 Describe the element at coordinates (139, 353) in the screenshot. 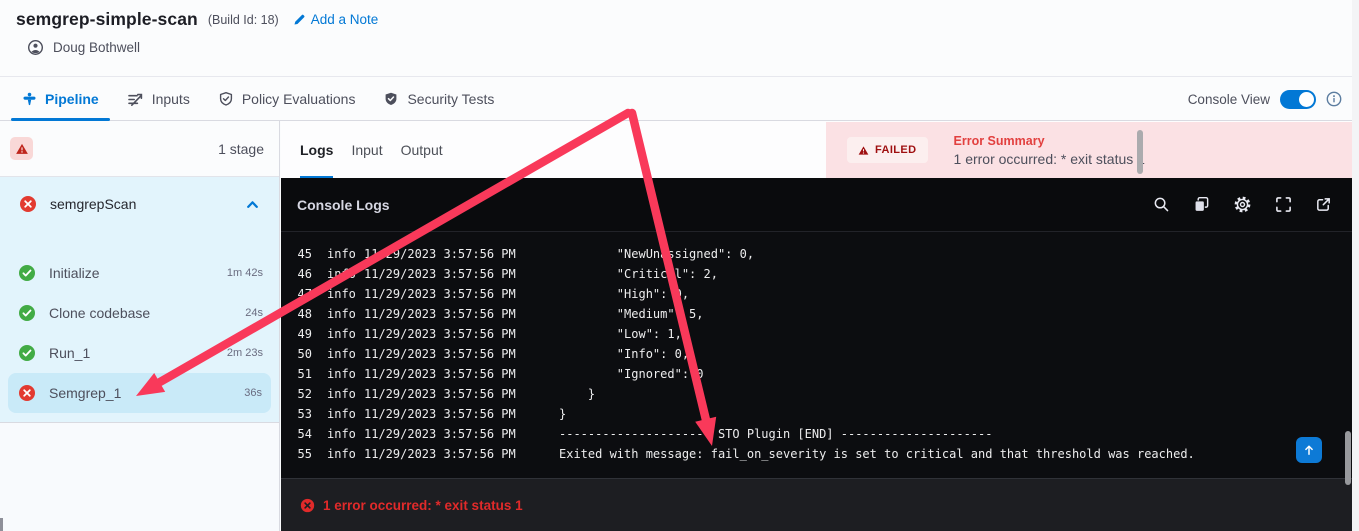

I see `step-run-1: Run_1 2m 23s` at that location.